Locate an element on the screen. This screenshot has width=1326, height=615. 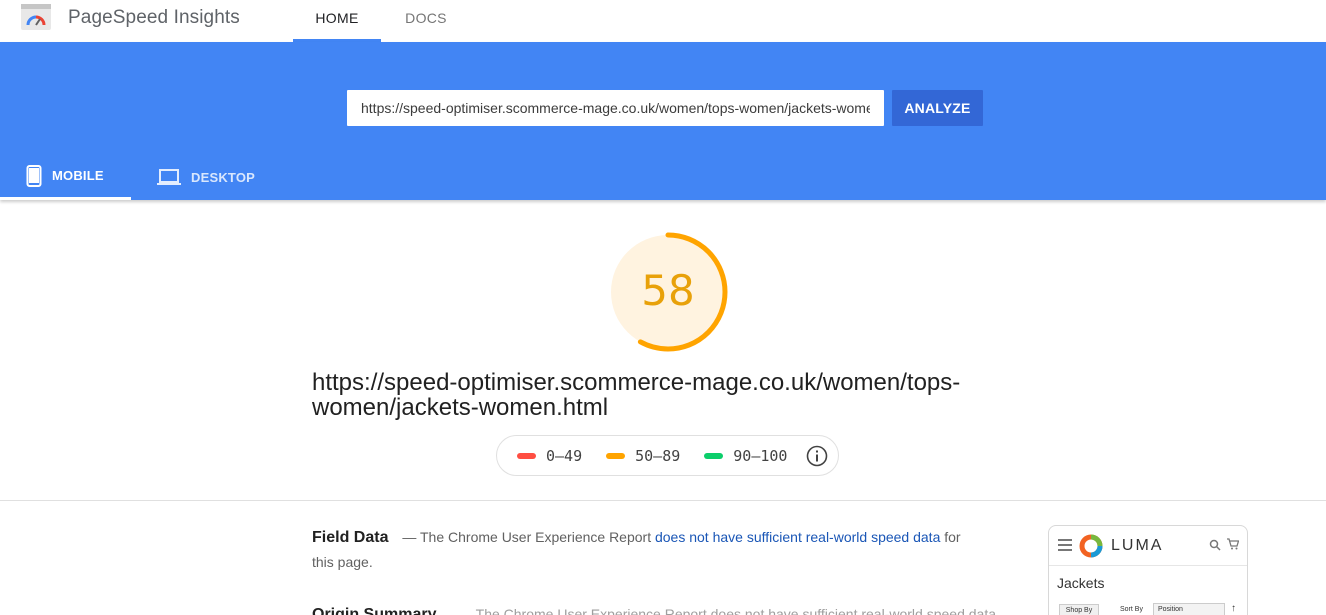
legend-label-pass: 90–100 is located at coordinates (760, 455).